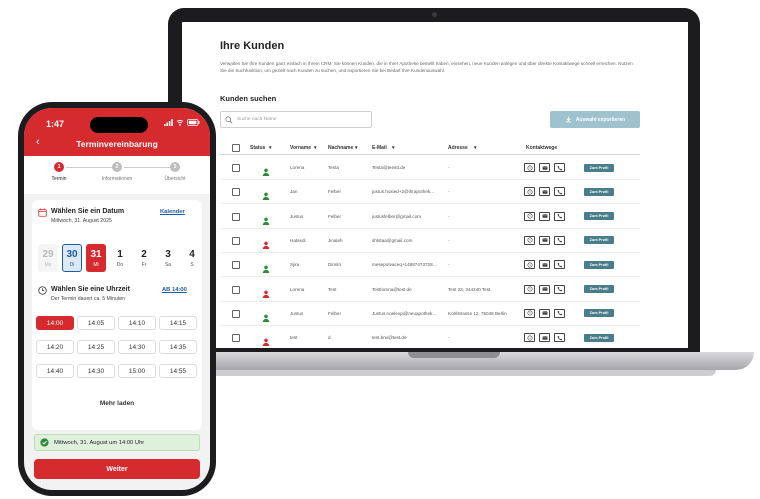 The height and width of the screenshot is (499, 760). I want to click on day-option: 31 Mi, so click(96, 258).